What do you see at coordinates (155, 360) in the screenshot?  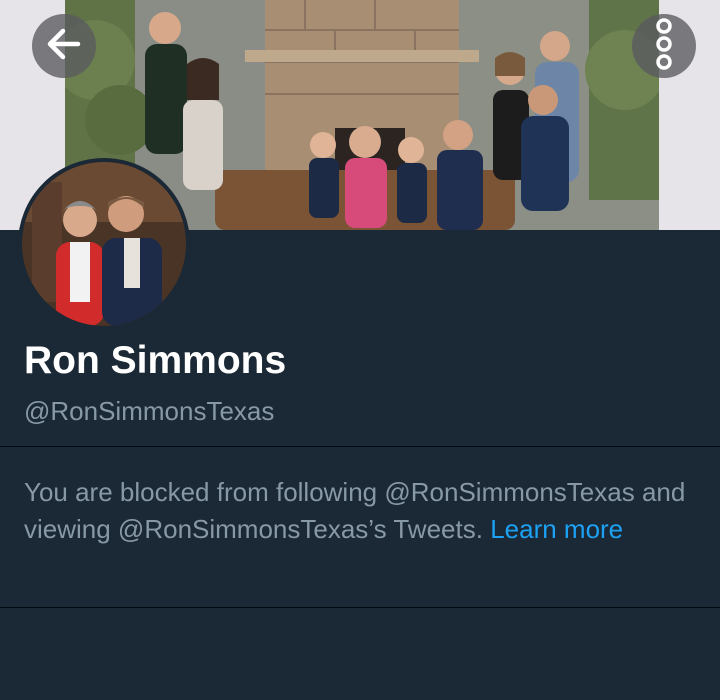 I see `profile-name: Ron Simmons` at bounding box center [155, 360].